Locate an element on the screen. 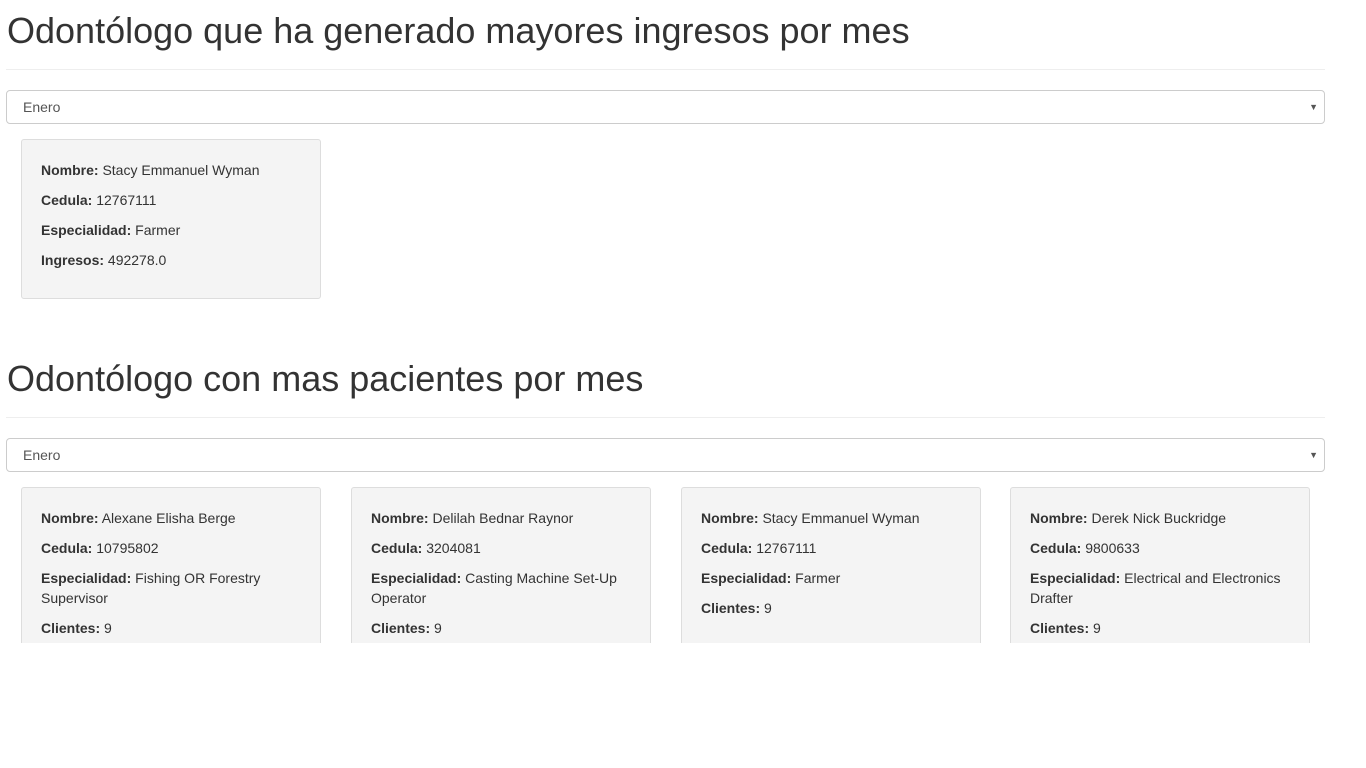 The height and width of the screenshot is (768, 1366). ingresos-value: 492278.0 is located at coordinates (137, 260).